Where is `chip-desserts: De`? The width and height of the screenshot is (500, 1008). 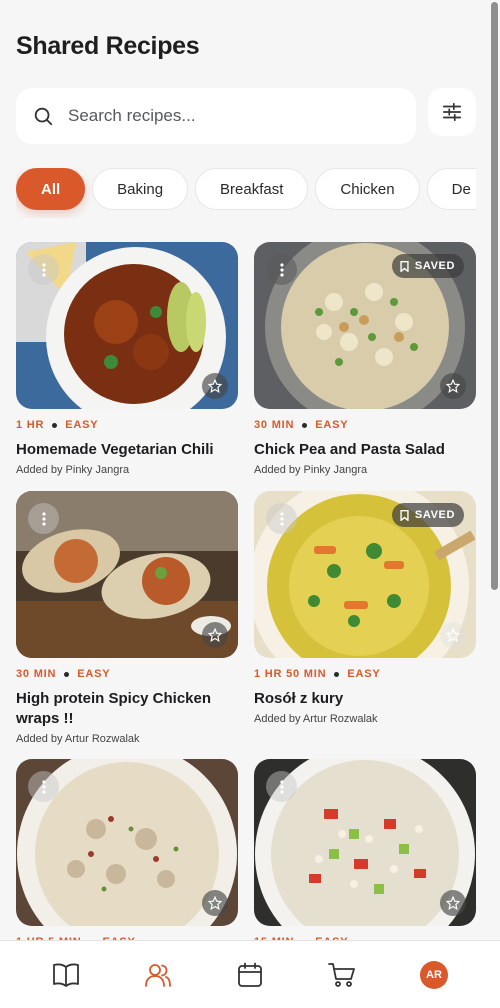
chip-desserts: De is located at coordinates (451, 189).